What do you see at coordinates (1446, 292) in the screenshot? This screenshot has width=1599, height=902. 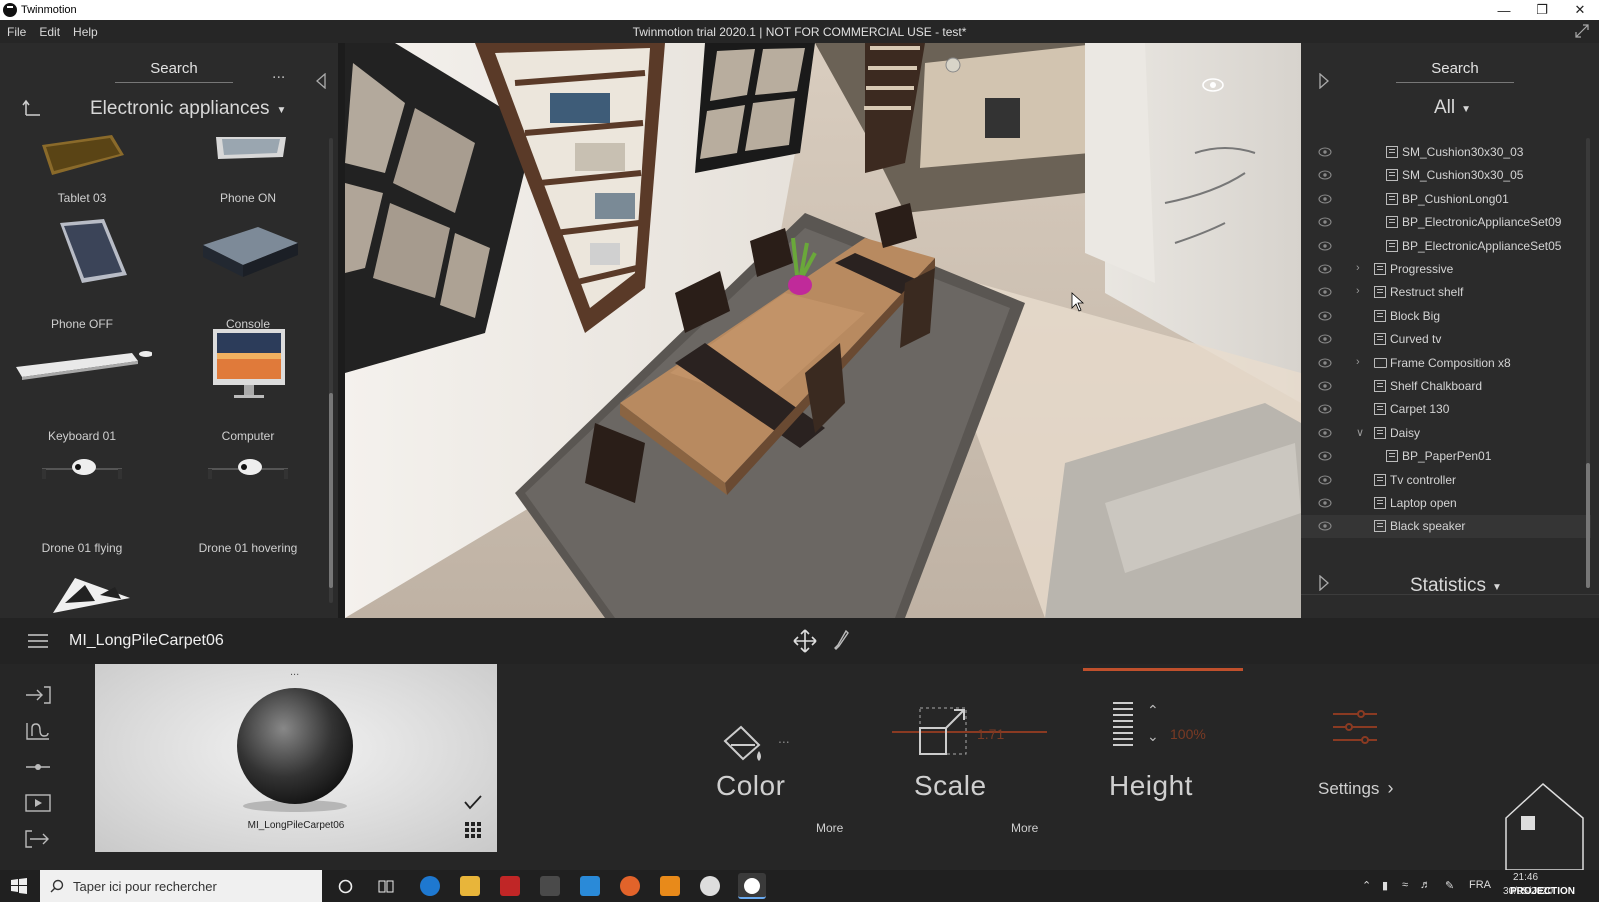 I see `scene-tree-row: › Restruct shelf` at bounding box center [1446, 292].